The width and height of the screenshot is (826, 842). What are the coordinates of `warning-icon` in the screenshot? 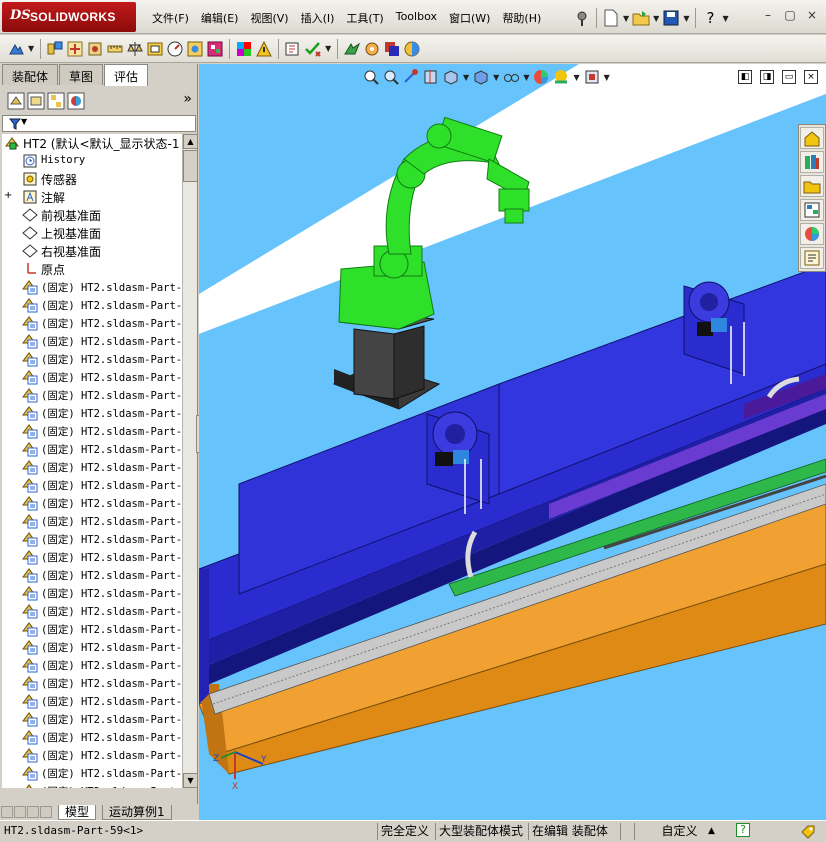 It's located at (264, 49).